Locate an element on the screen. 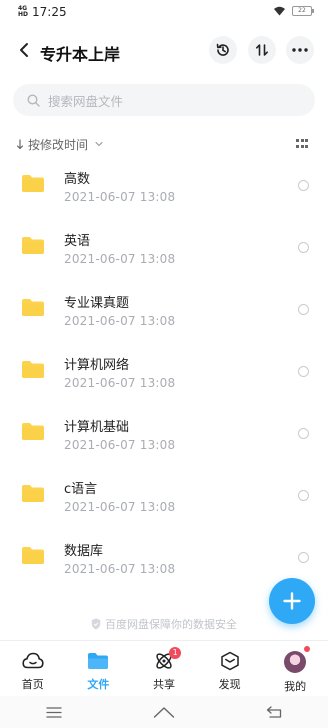 The image size is (328, 728). cloud-icon is located at coordinates (33, 660).